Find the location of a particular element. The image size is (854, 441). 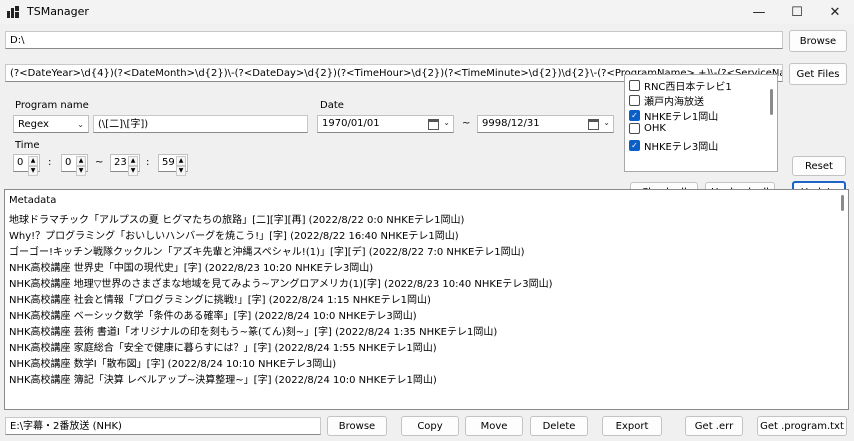

service-item: ✓ NHKEテレ1岡山 is located at coordinates (673, 115).